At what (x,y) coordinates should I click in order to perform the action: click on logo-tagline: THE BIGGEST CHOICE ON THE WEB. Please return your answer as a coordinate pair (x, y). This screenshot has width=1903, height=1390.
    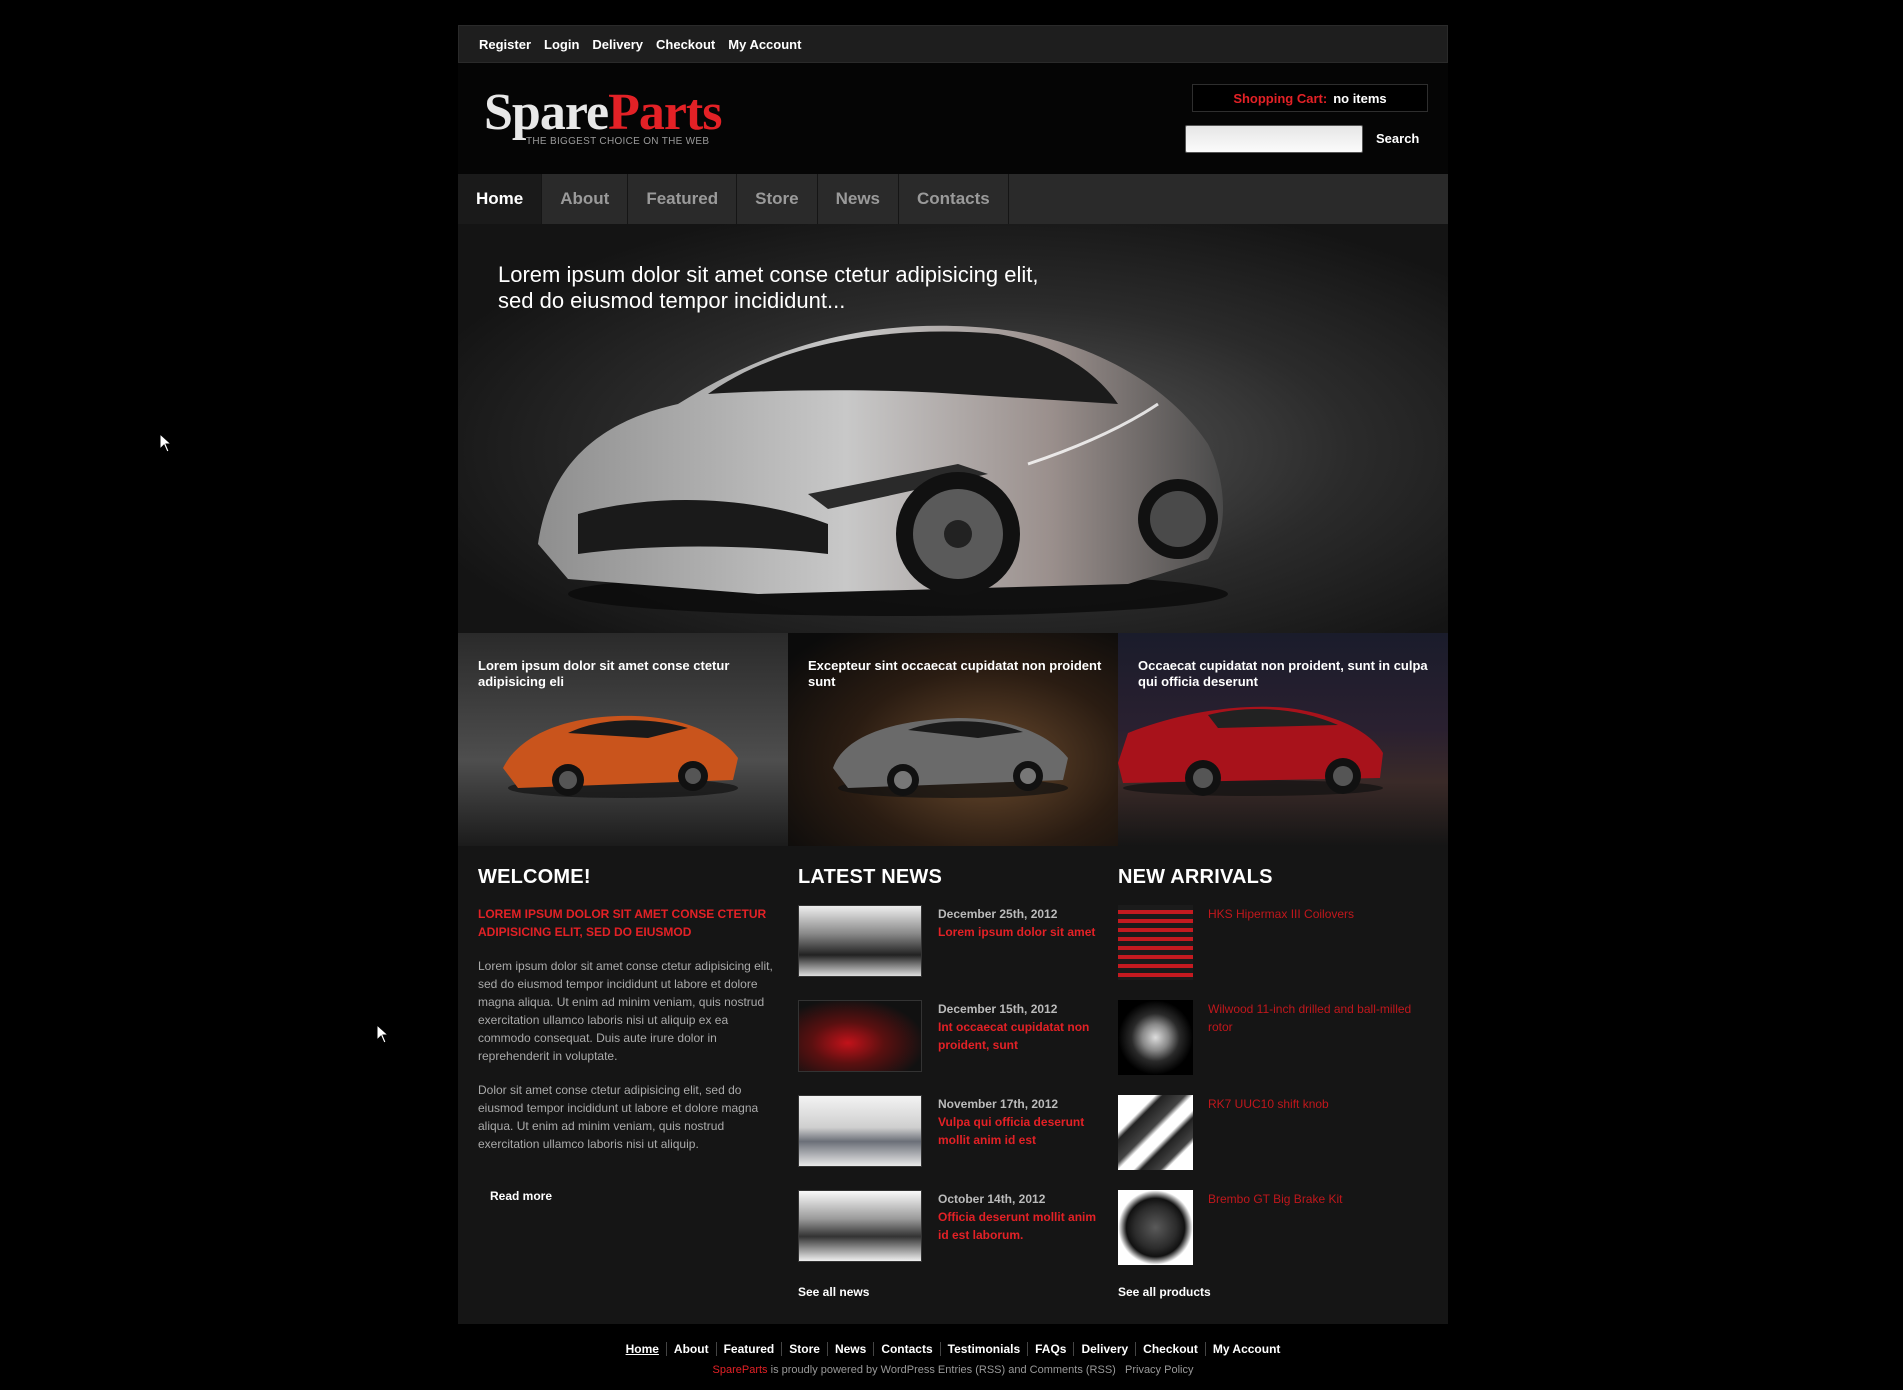
    Looking at the image, I should click on (618, 141).